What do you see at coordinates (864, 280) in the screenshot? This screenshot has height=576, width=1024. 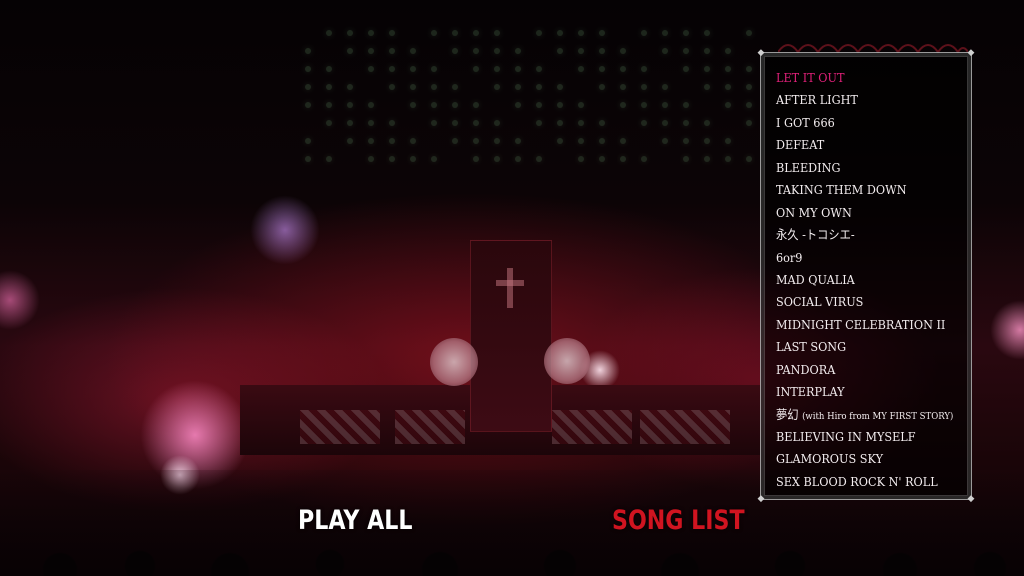 I see `song-item: MAD QUALIA` at bounding box center [864, 280].